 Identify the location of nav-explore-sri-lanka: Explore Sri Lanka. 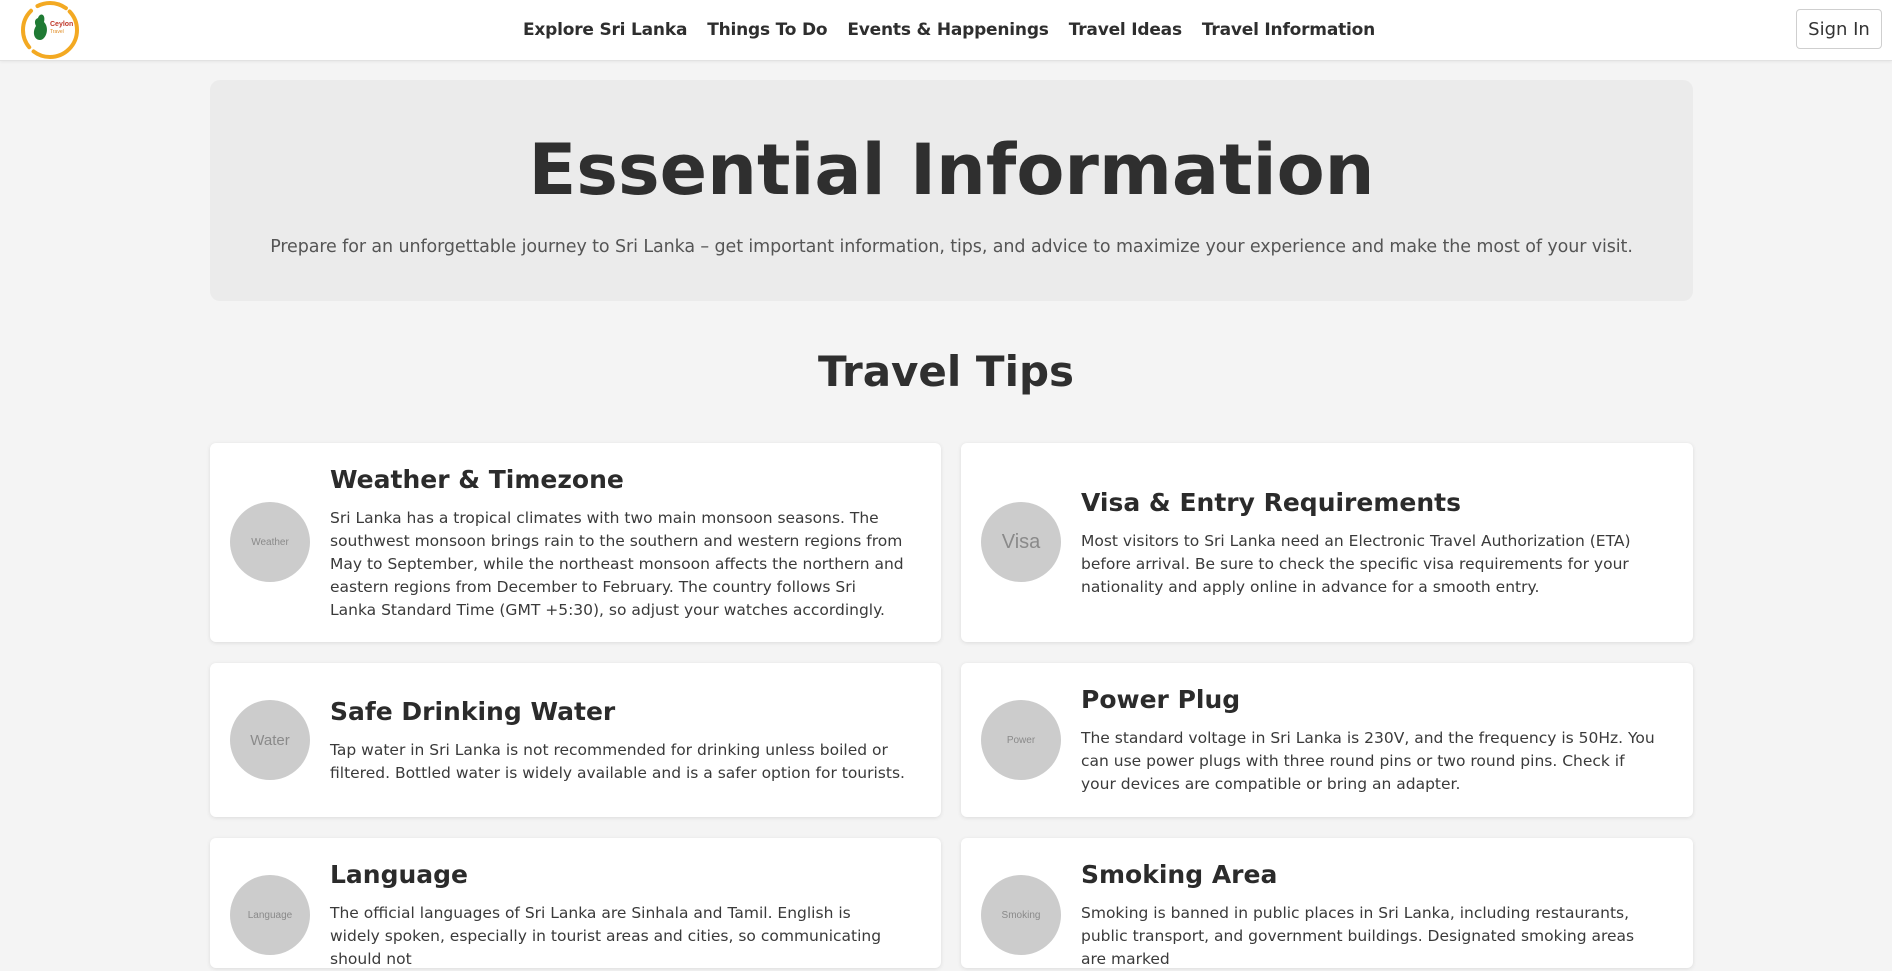
(605, 30).